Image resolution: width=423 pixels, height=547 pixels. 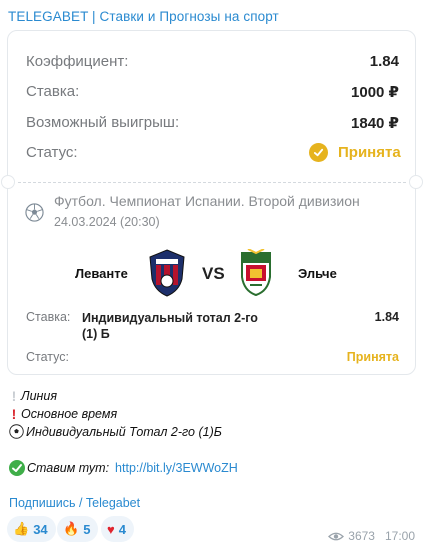 What do you see at coordinates (375, 92) in the screenshot?
I see `stake-value: 1000 ₽` at bounding box center [375, 92].